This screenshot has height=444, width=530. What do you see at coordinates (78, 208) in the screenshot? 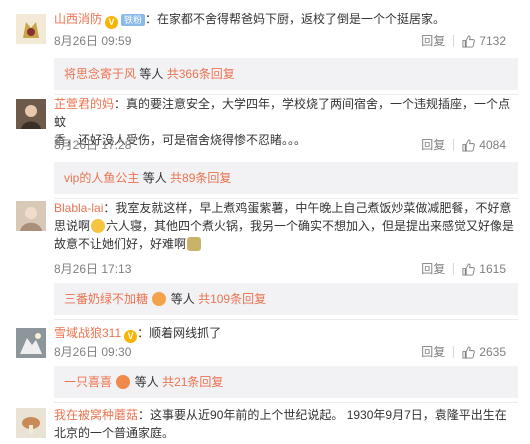
I see `username: Blabla-lai` at bounding box center [78, 208].